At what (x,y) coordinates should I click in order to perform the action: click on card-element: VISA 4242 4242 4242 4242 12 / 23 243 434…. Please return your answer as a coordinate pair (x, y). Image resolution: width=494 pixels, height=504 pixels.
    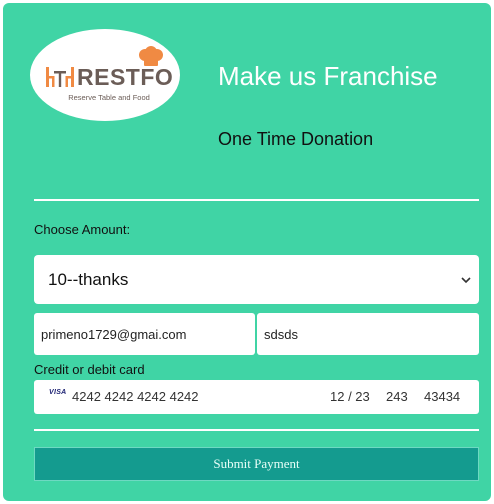
    Looking at the image, I should click on (256, 397).